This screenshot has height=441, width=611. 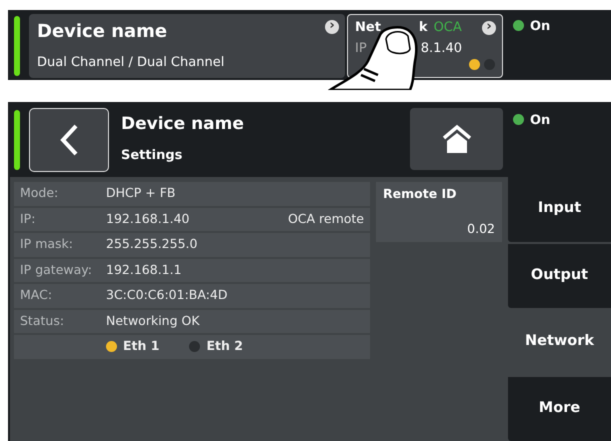 I want to click on info-label: Mode:, so click(x=40, y=193).